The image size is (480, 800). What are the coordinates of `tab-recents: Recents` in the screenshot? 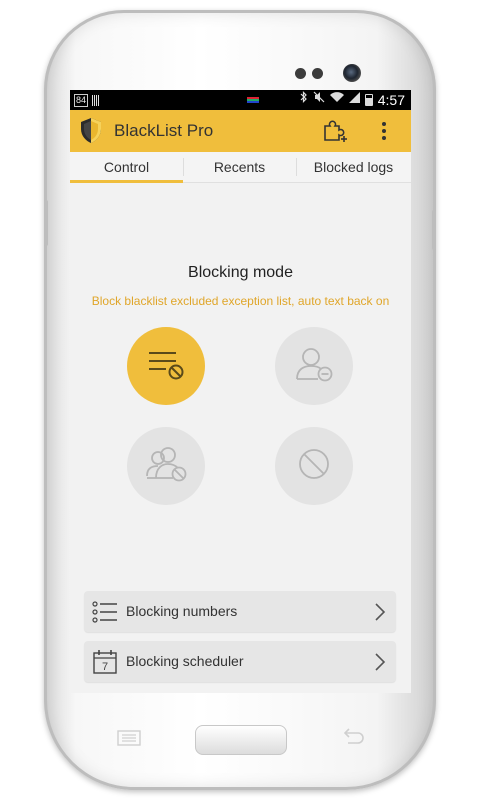 It's located at (239, 167).